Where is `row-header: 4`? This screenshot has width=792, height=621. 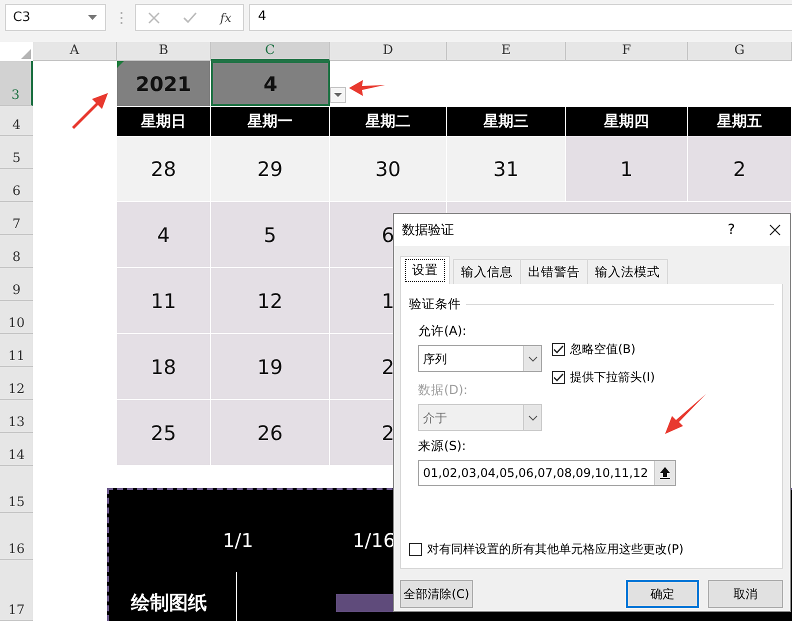 row-header: 4 is located at coordinates (16, 121).